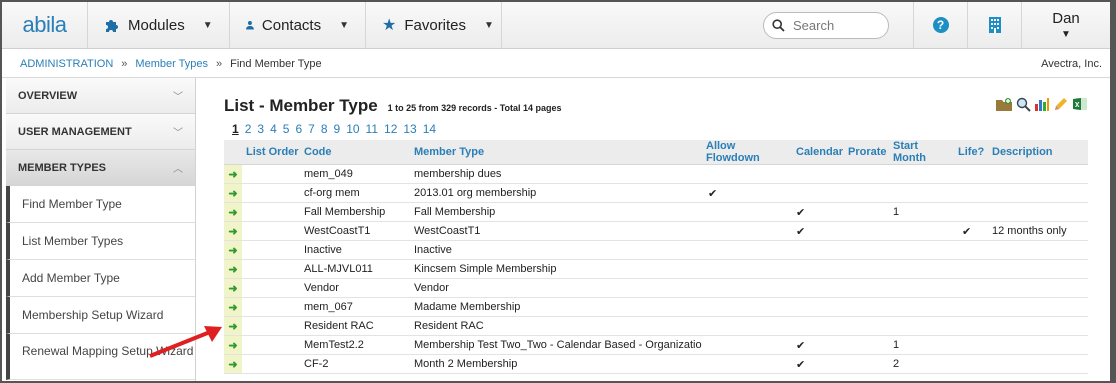 Image resolution: width=1116 pixels, height=383 pixels. I want to click on column-header-allow-flowdown: Allow Flowdown, so click(747, 152).